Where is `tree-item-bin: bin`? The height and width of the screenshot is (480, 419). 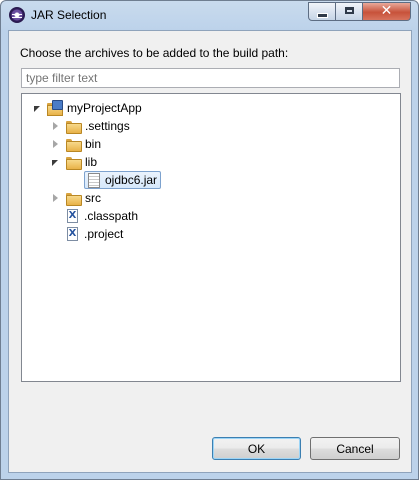 tree-item-bin: bin is located at coordinates (75, 144).